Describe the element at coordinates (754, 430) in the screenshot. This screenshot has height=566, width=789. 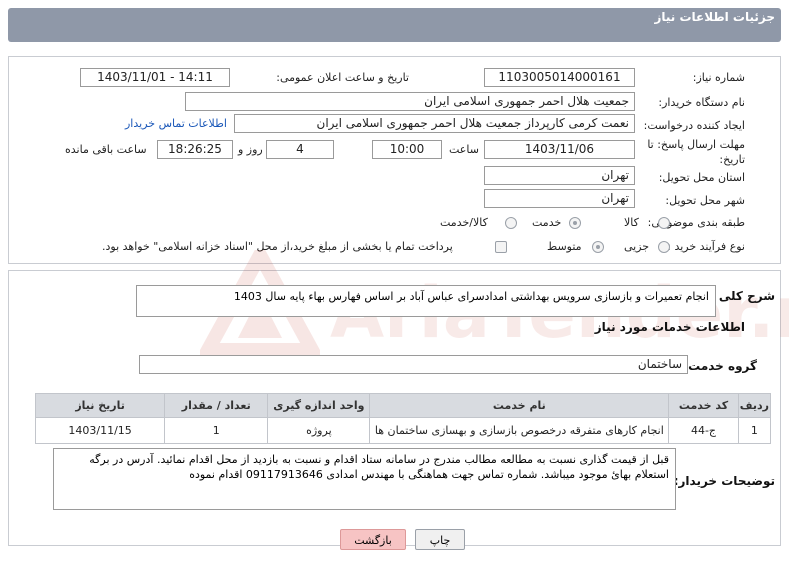
I see `cell-row: 1` at that location.